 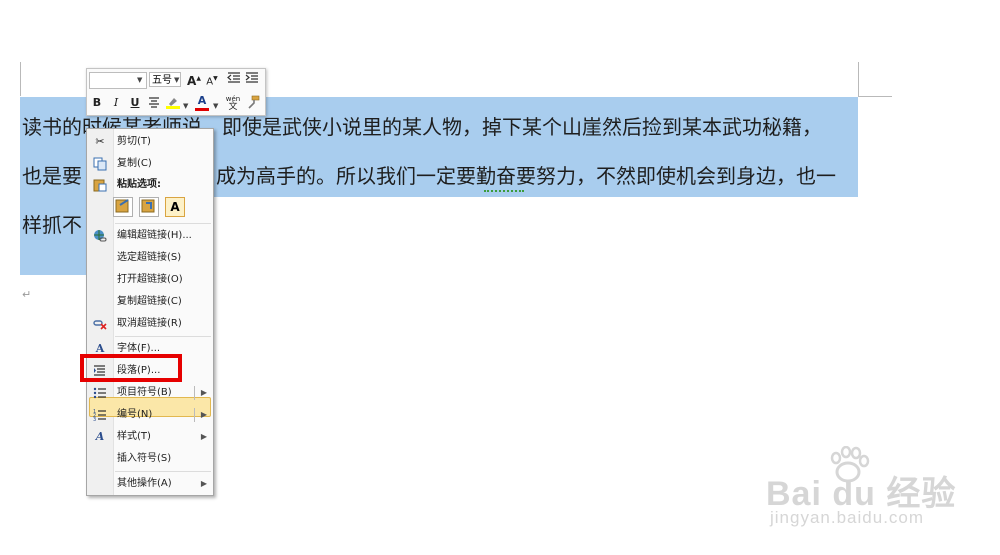 What do you see at coordinates (215, 106) in the screenshot?
I see `font-color-dropdown-icon: ▼` at bounding box center [215, 106].